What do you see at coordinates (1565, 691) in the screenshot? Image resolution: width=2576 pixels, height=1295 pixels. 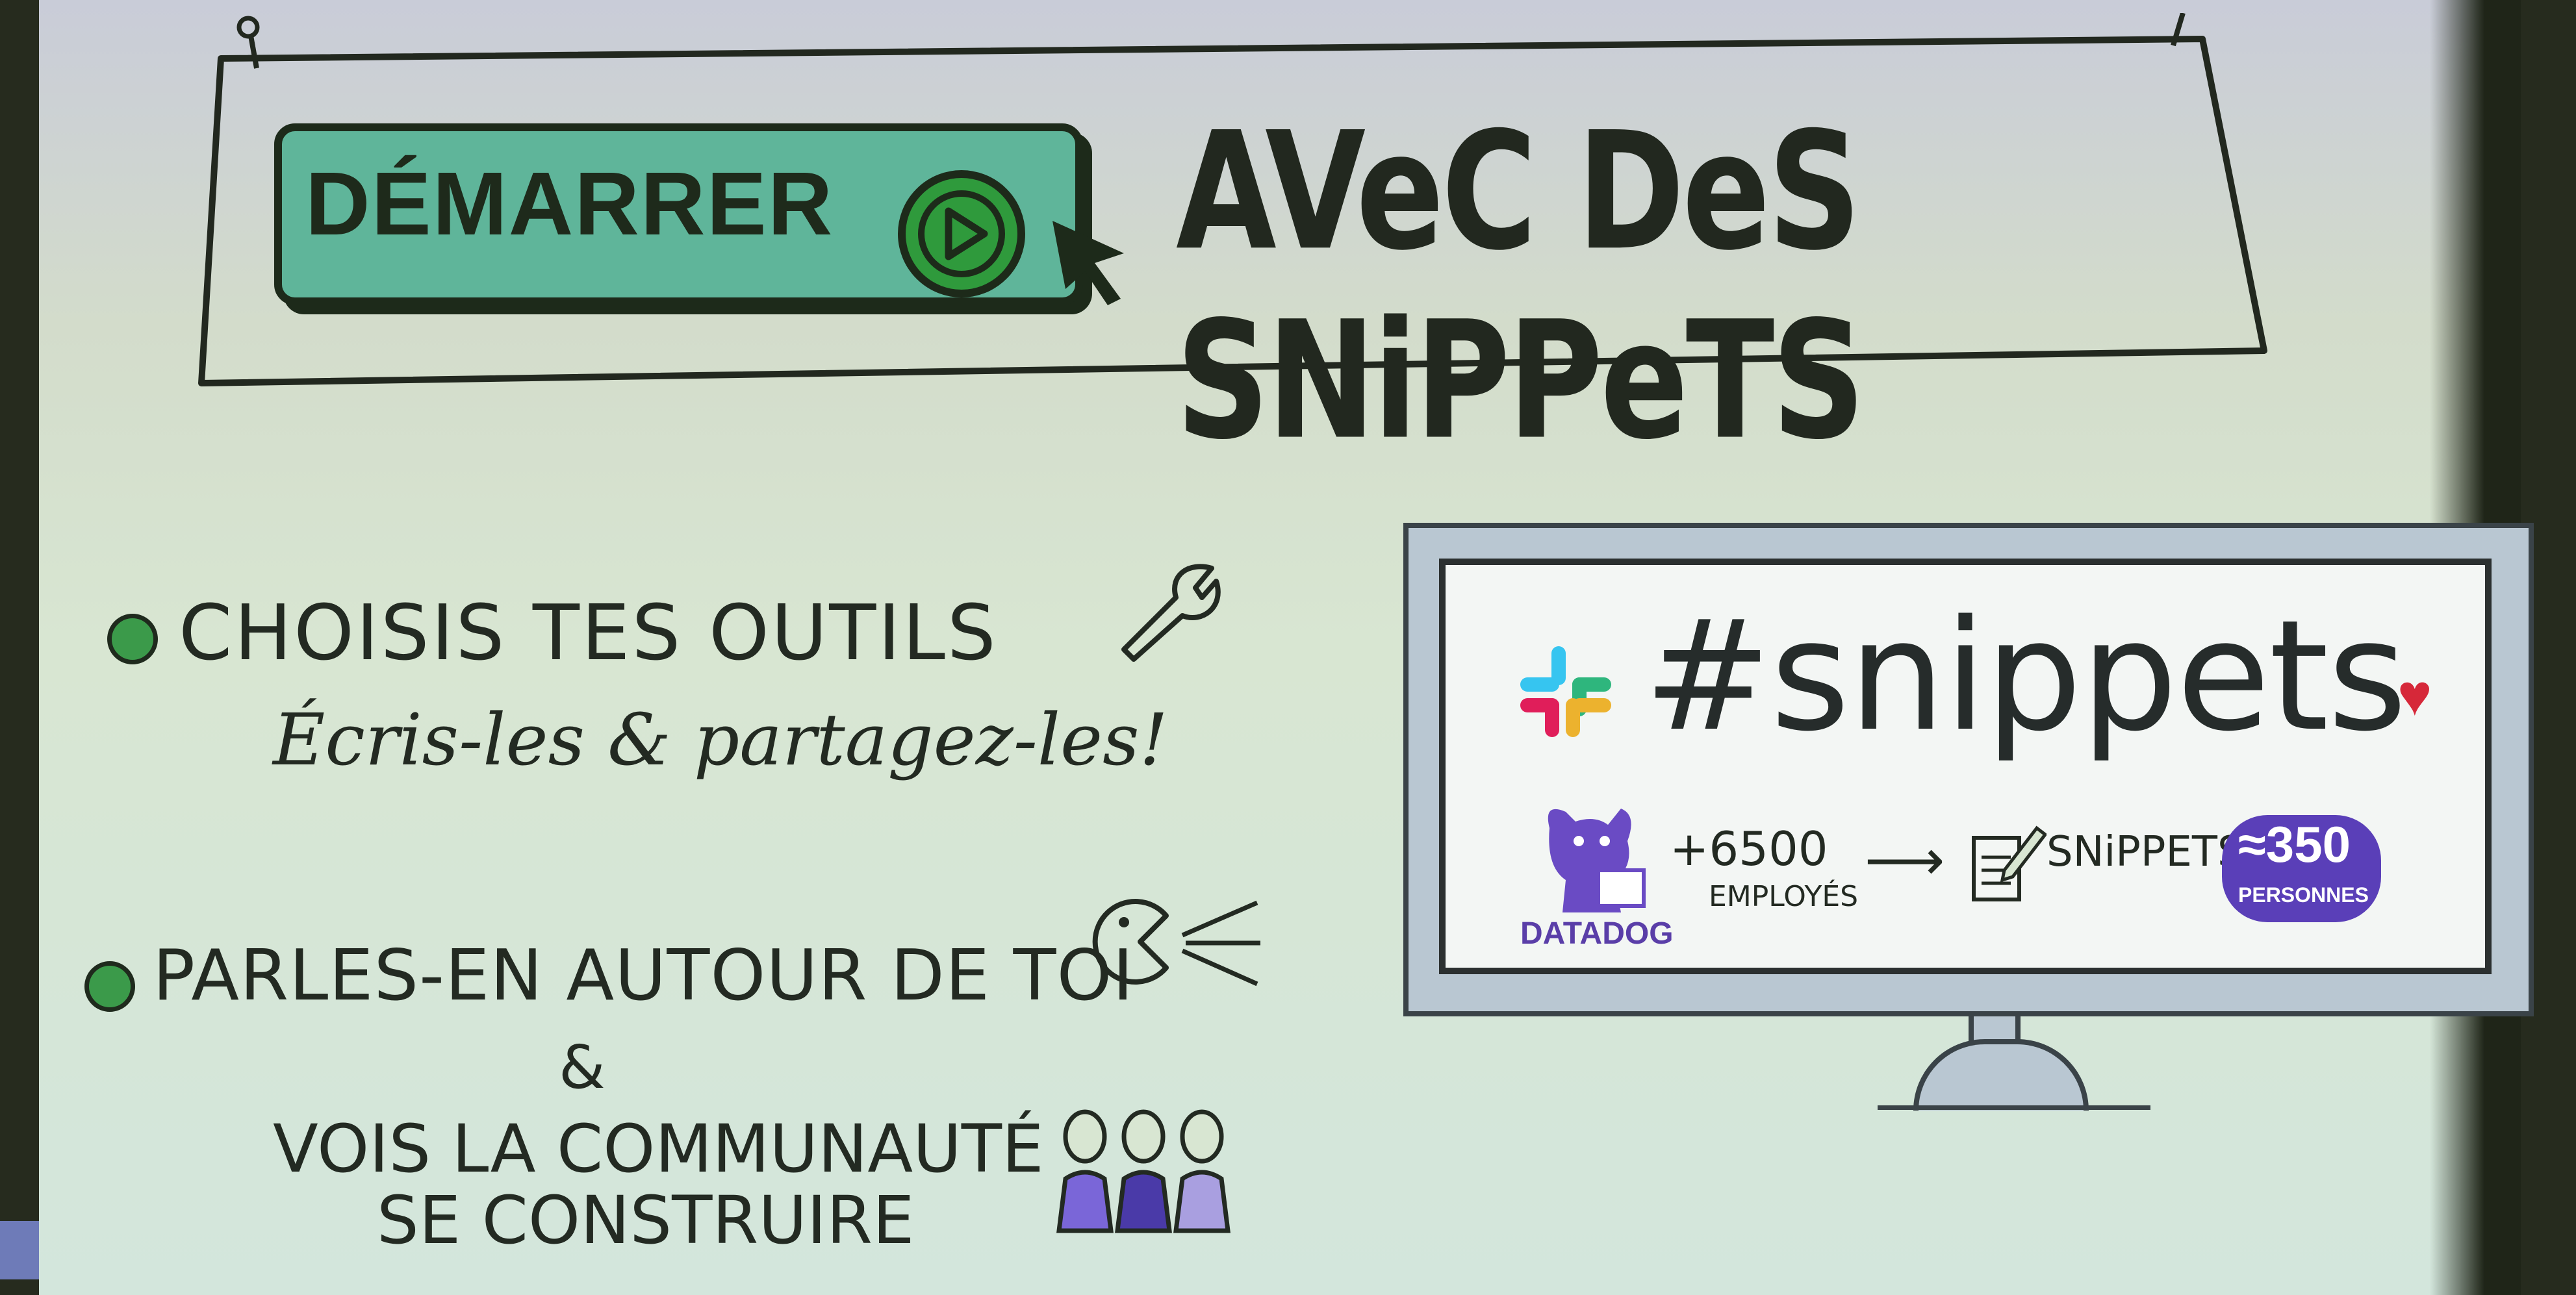 I see `slack-icon` at bounding box center [1565, 691].